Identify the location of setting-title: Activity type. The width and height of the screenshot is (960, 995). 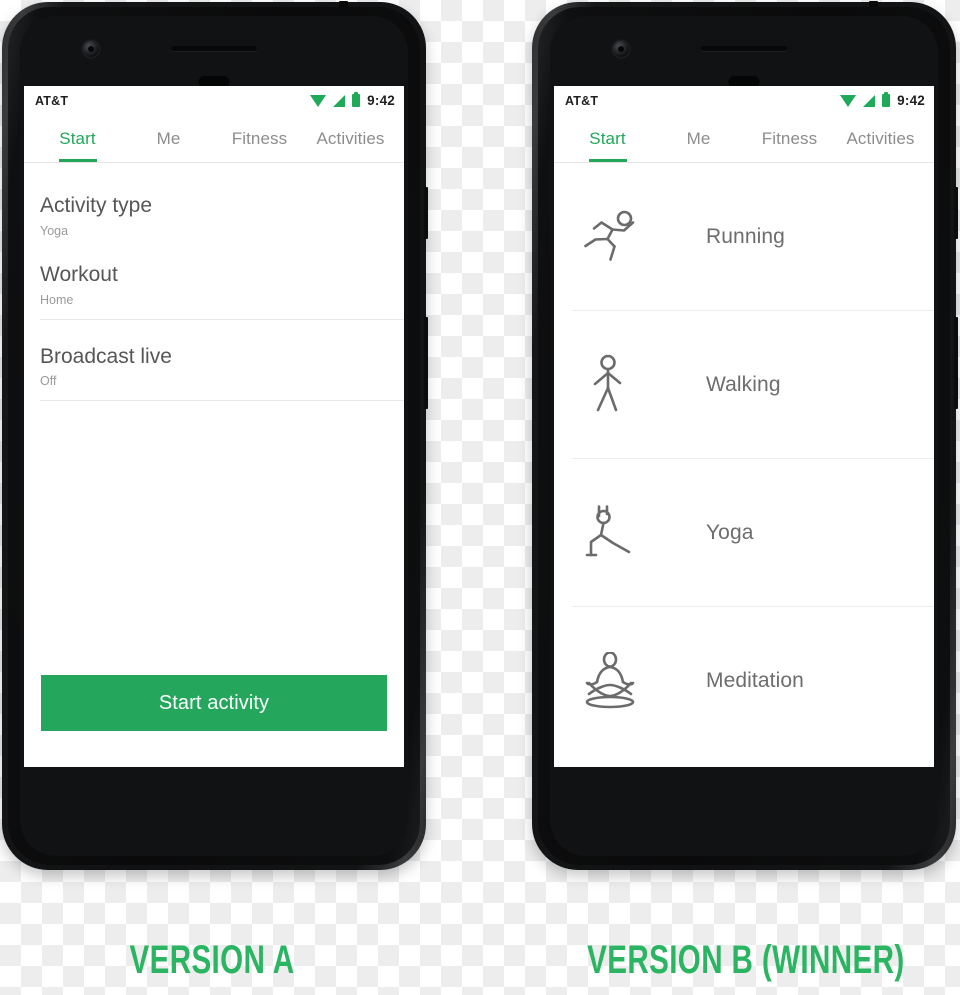
(96, 205).